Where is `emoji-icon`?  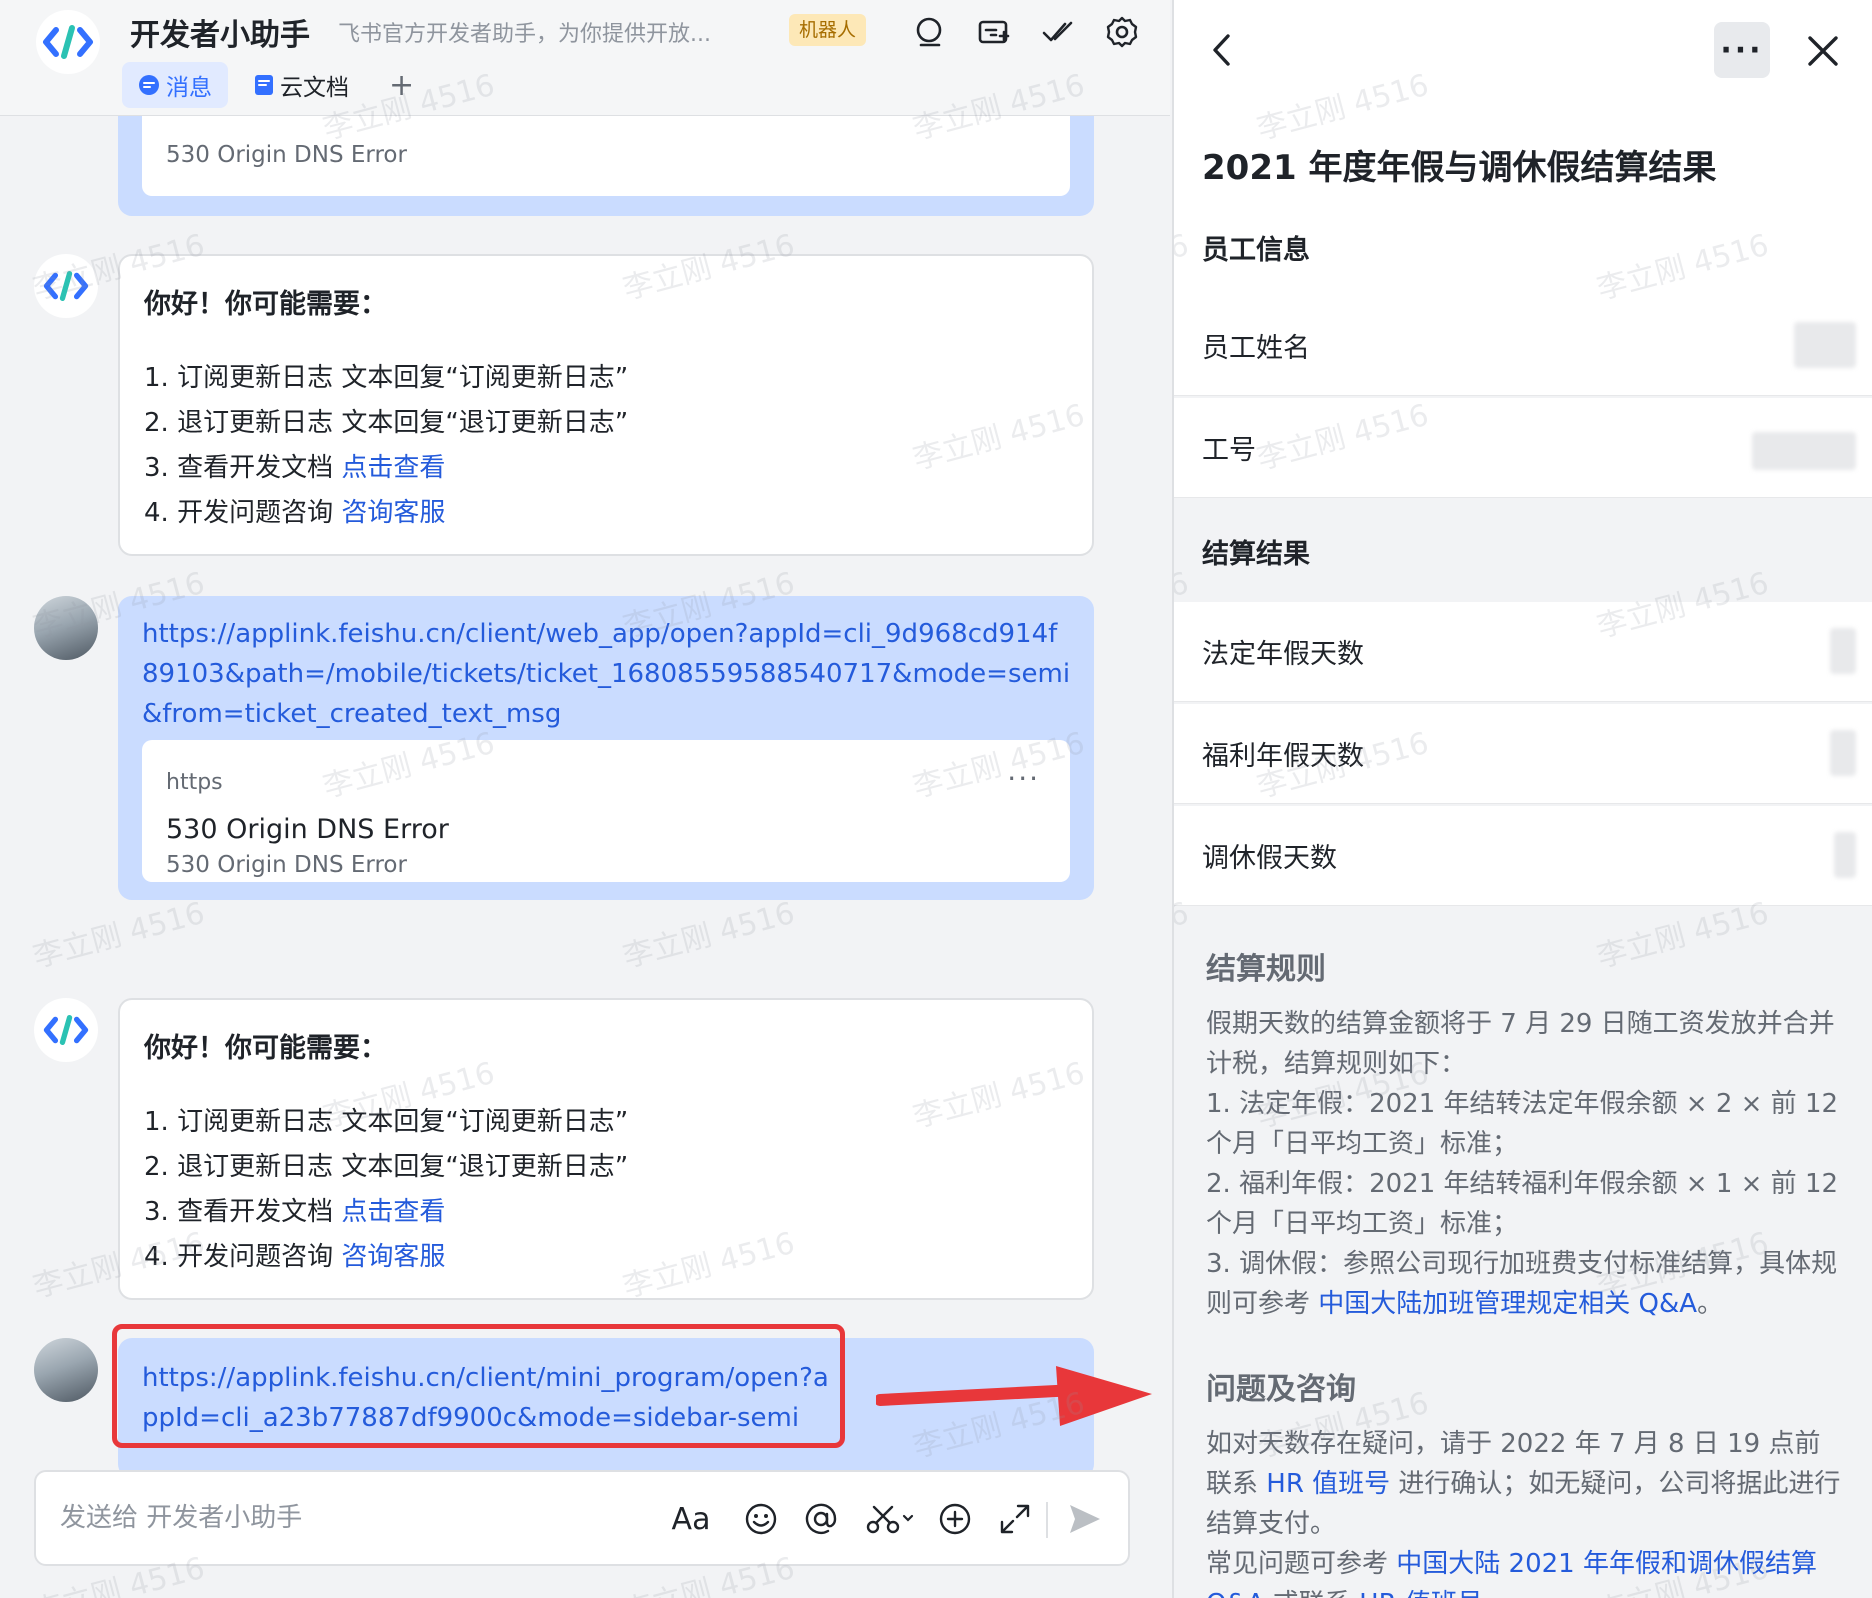 emoji-icon is located at coordinates (761, 1519).